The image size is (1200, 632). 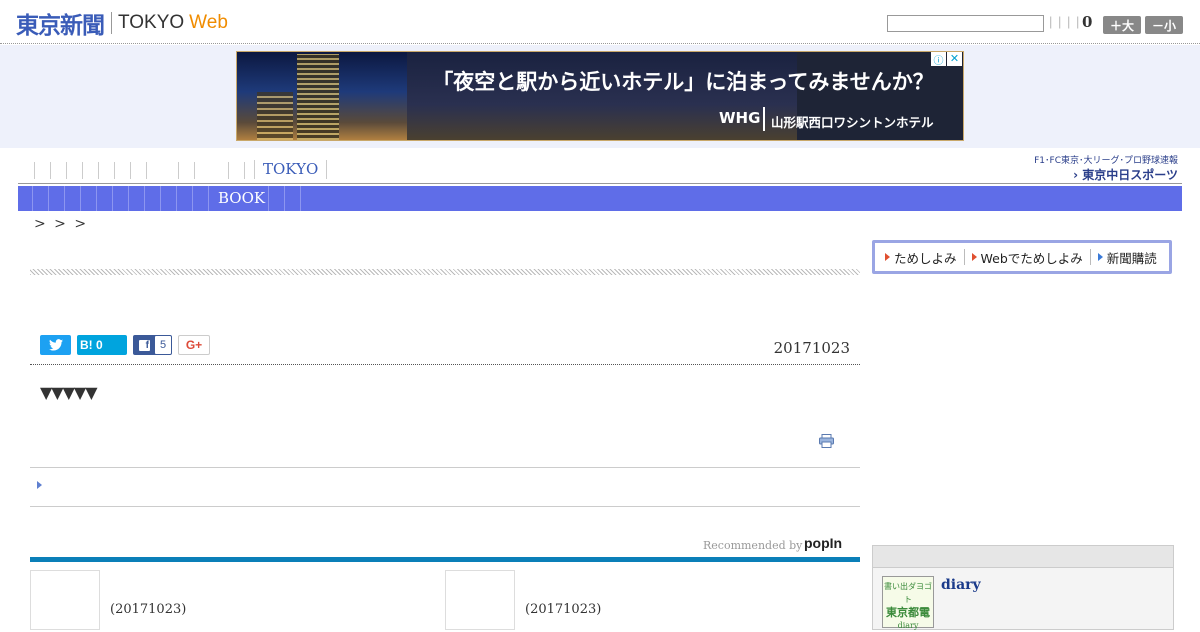 What do you see at coordinates (61, 224) in the screenshot?
I see `breadcrumb: > > >` at bounding box center [61, 224].